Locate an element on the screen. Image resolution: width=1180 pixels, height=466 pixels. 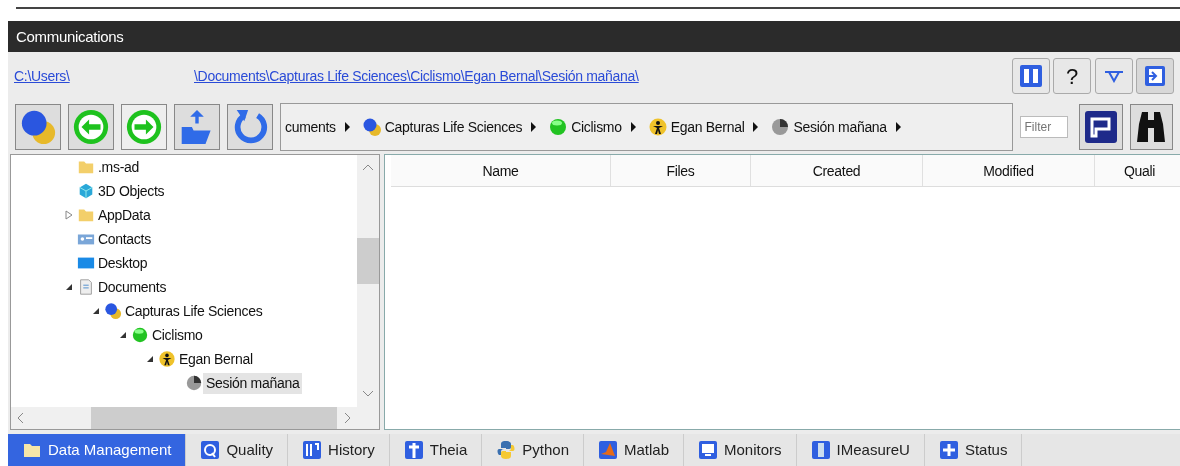
search-button is located at coordinates (1151, 127).